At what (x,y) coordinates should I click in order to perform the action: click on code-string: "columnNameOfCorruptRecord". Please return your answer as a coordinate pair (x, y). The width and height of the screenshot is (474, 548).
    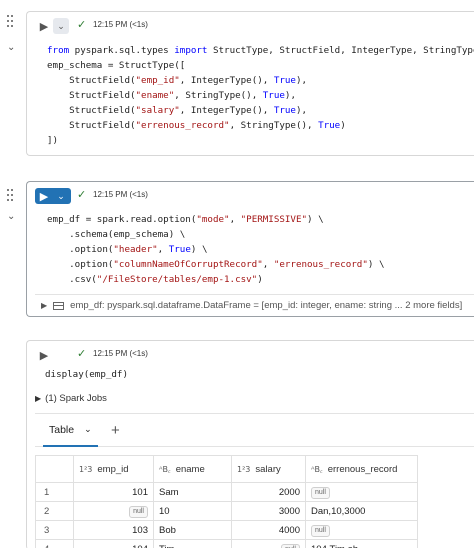
    Looking at the image, I should click on (188, 264).